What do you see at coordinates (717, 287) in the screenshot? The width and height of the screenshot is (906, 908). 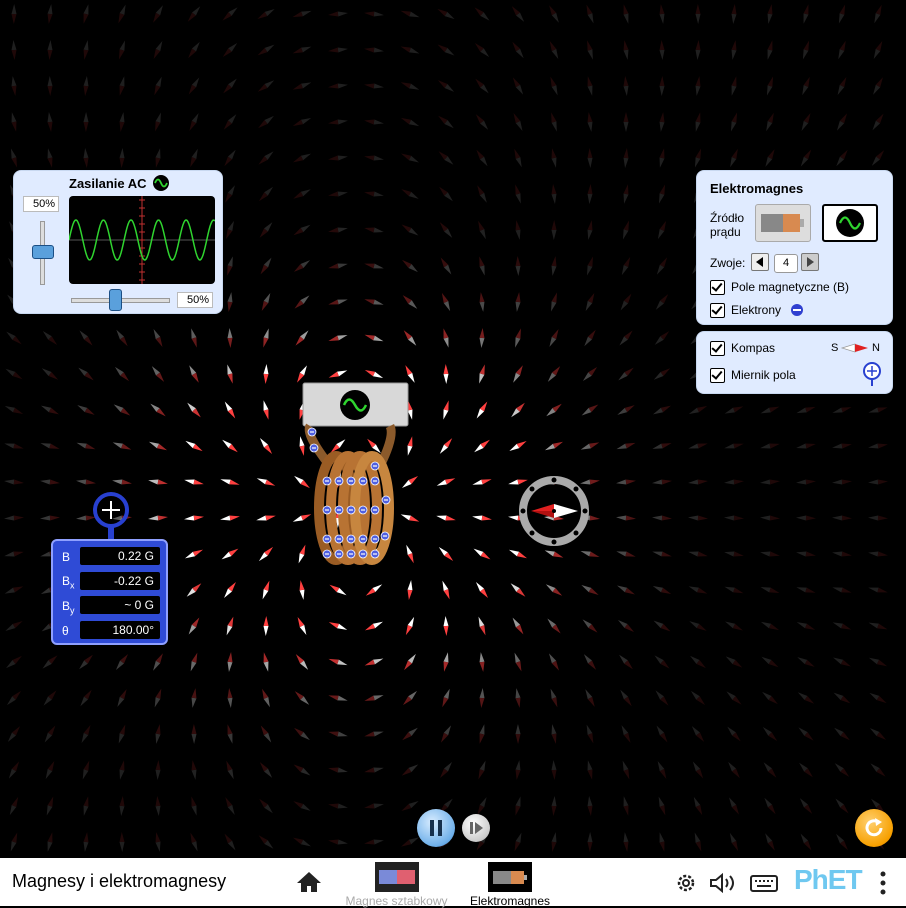 I see `magnetic-field-checkbox` at bounding box center [717, 287].